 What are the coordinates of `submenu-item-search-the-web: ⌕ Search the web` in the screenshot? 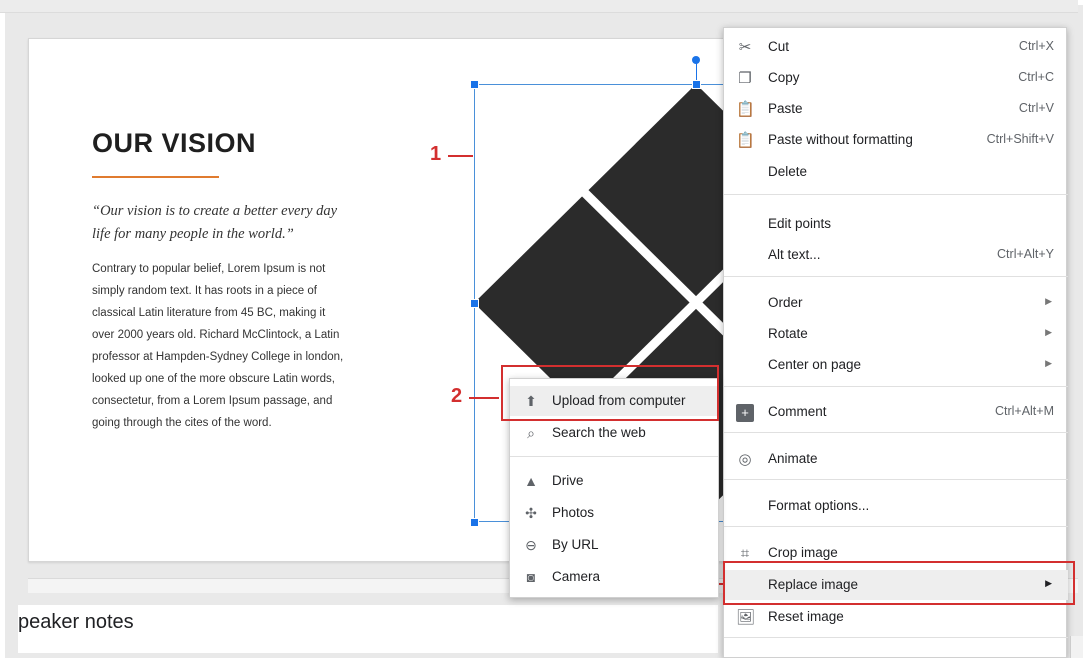 It's located at (614, 433).